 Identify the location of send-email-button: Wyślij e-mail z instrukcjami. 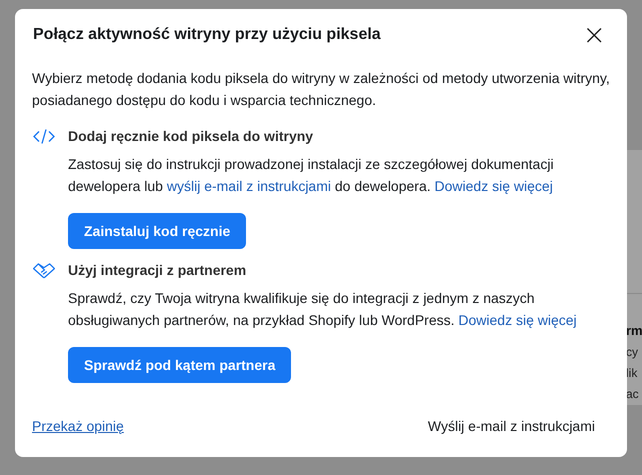
(511, 426).